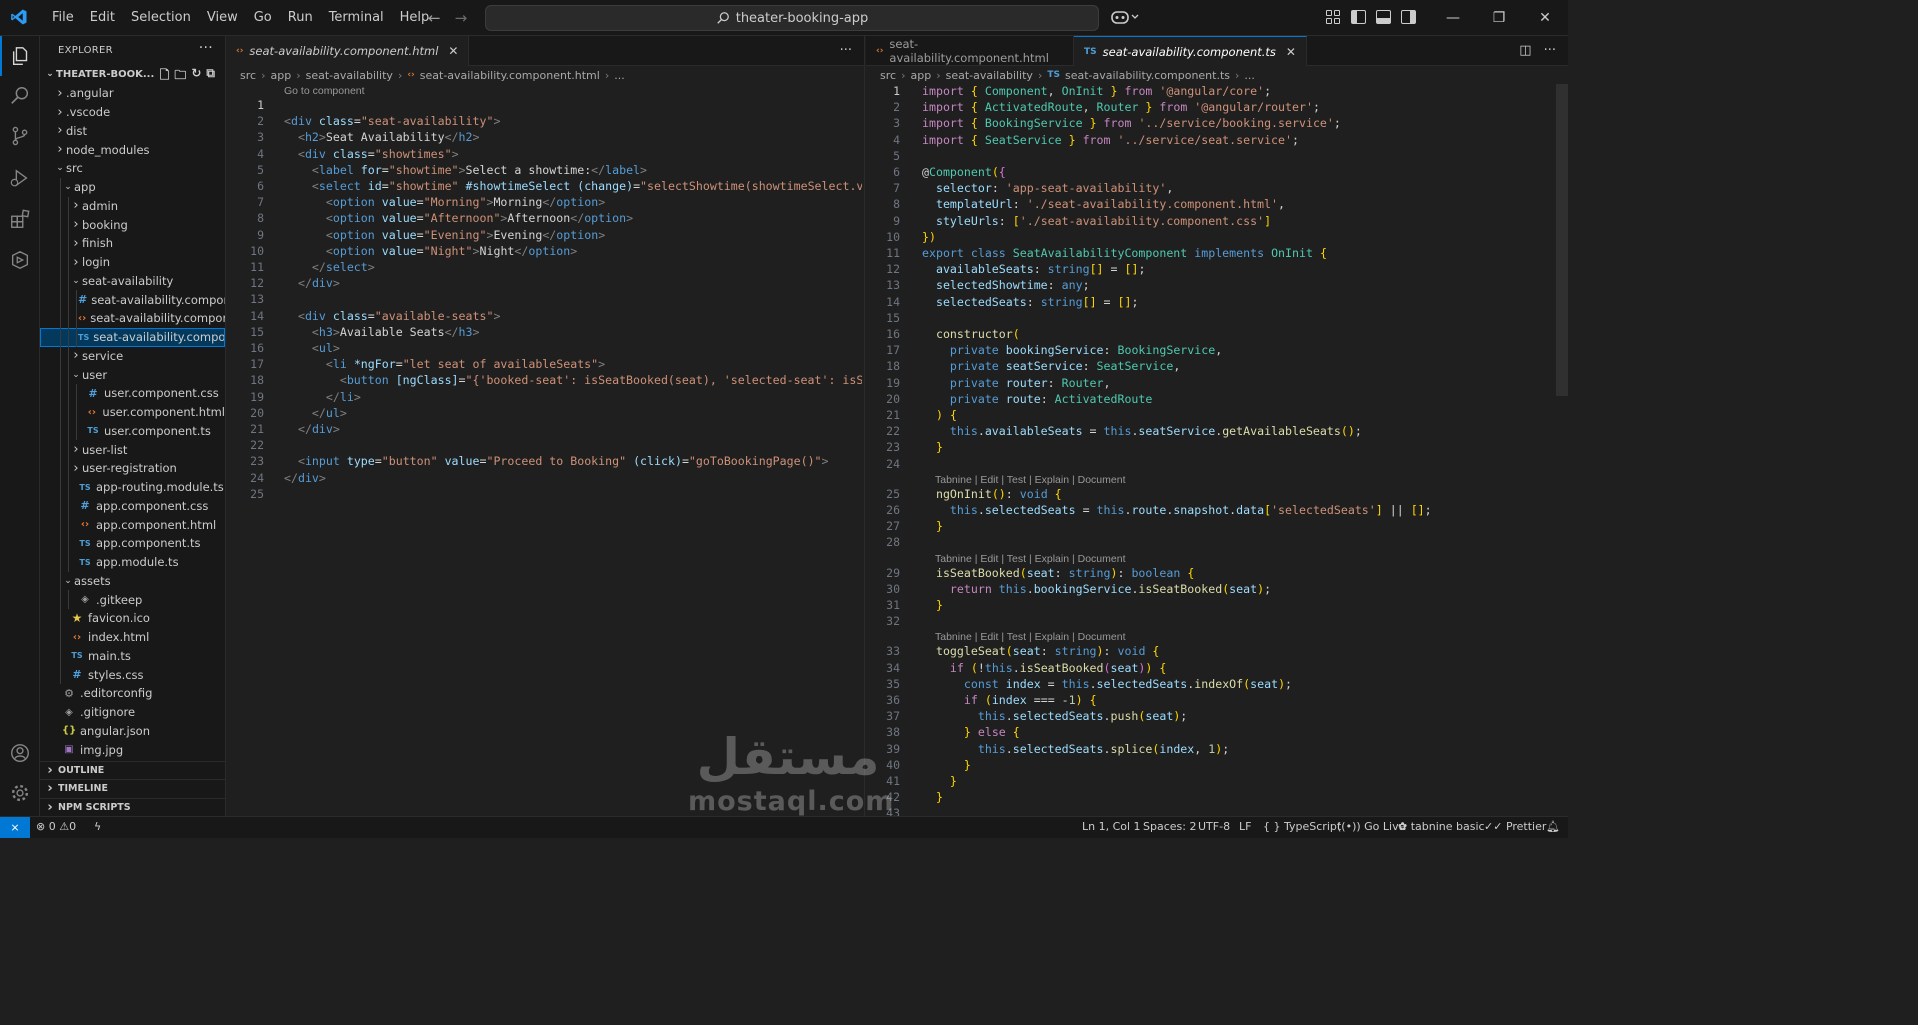 The width and height of the screenshot is (1918, 1025). I want to click on toggle-secondary-sidebar-icon, so click(1408, 17).